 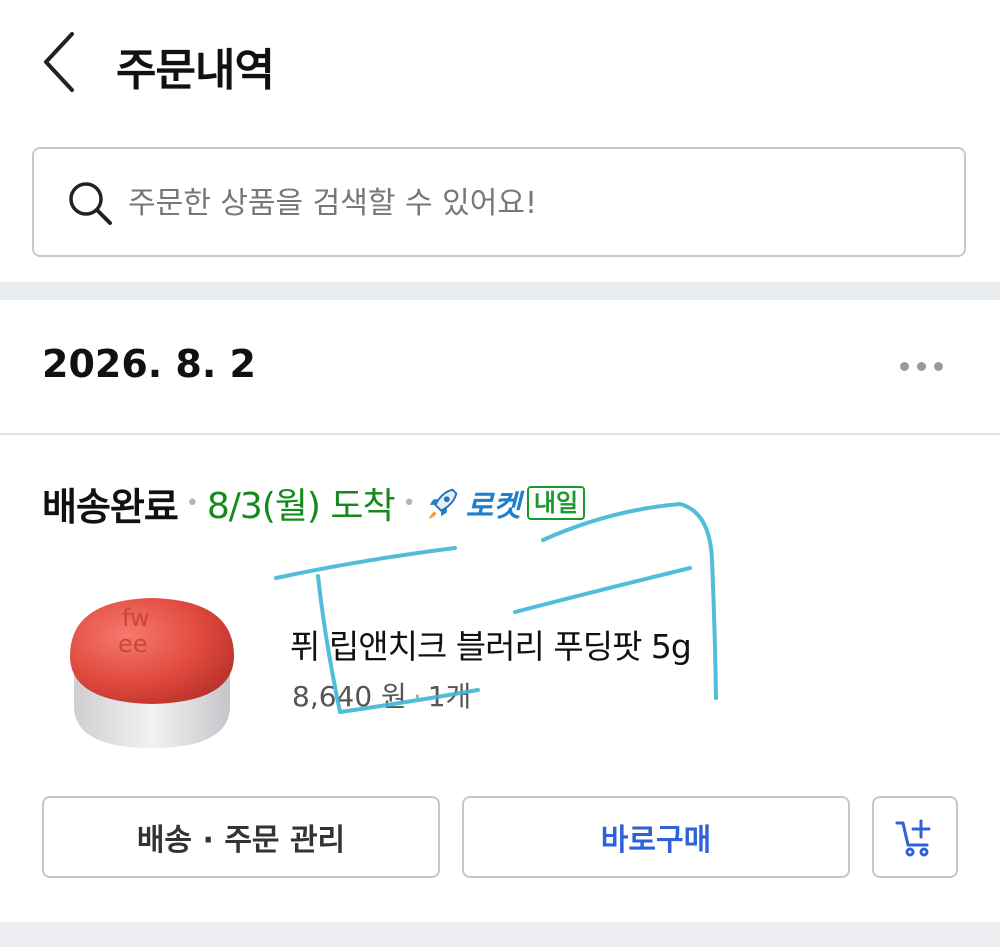 I want to click on app-header: 주문내역, so click(x=500, y=64).